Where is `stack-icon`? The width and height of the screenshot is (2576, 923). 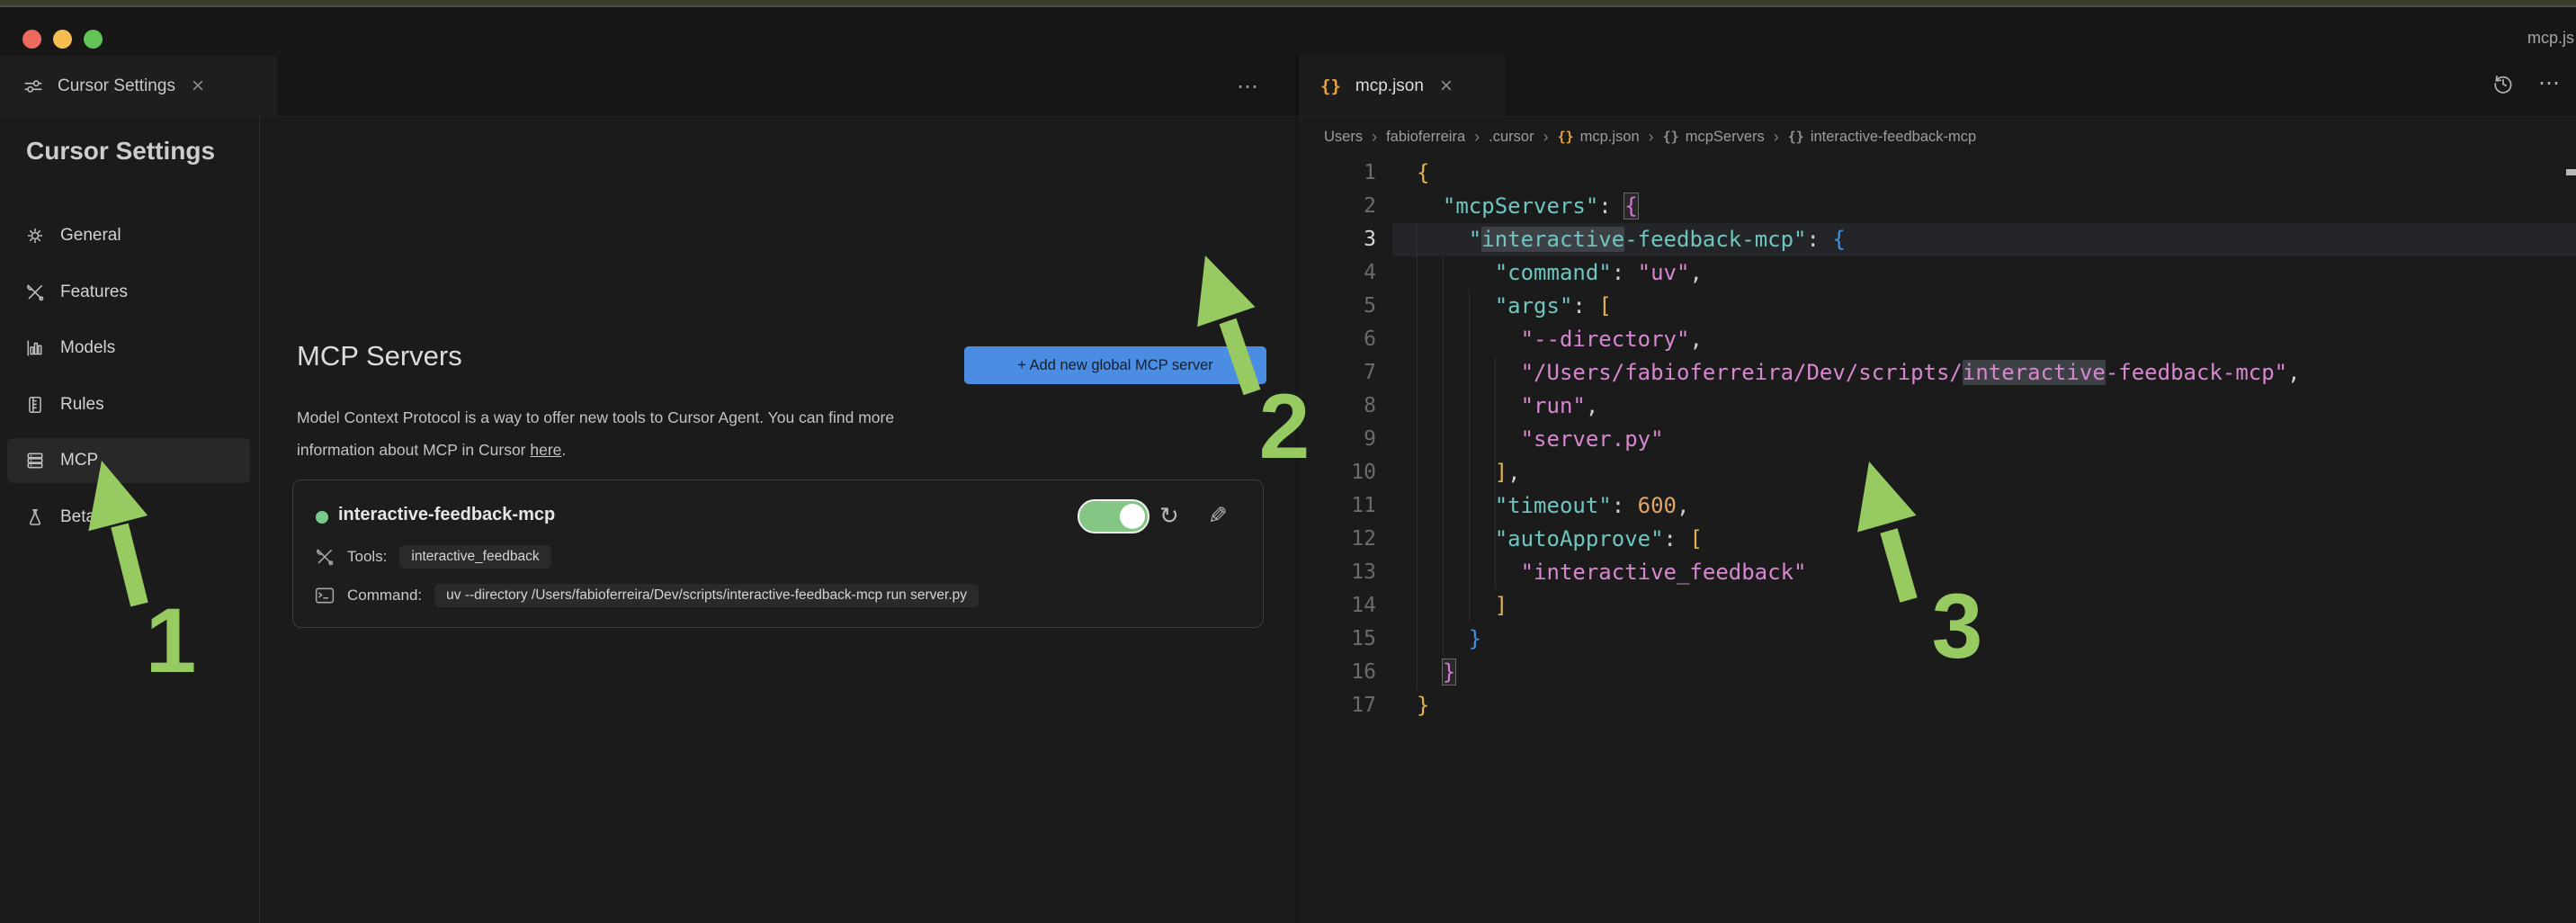
stack-icon is located at coordinates (35, 460).